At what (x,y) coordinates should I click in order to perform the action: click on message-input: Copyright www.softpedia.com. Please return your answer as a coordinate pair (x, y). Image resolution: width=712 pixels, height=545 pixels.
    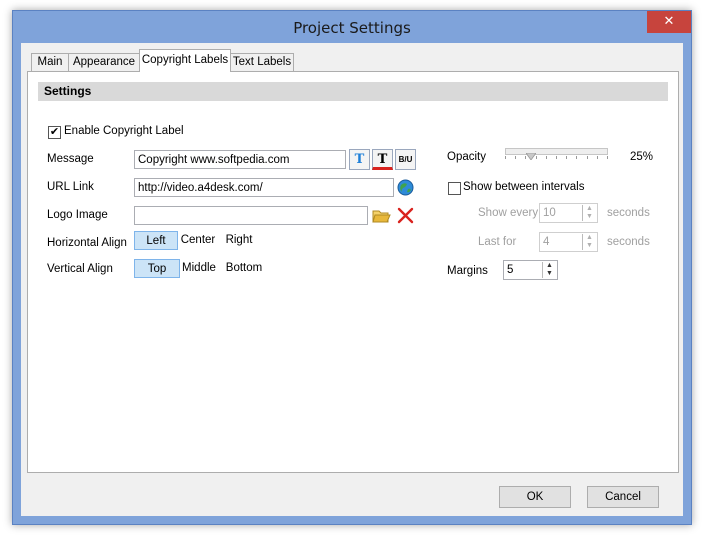
    Looking at the image, I should click on (240, 159).